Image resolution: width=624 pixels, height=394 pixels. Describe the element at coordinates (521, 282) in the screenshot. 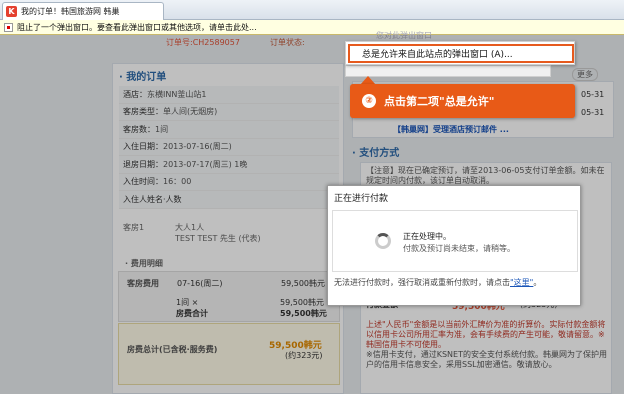

I see `retry-link: "这里"` at that location.